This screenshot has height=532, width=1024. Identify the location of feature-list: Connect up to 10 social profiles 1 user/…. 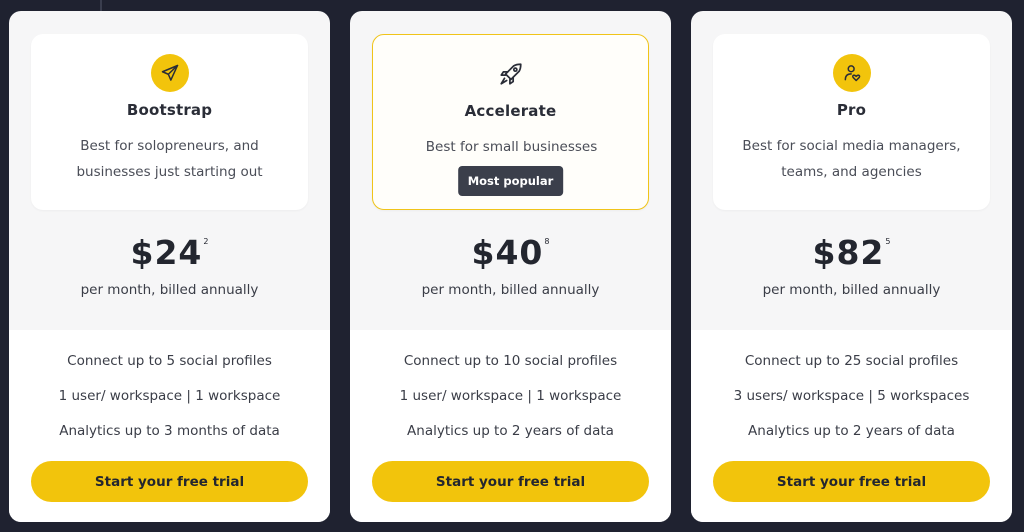
(510, 403).